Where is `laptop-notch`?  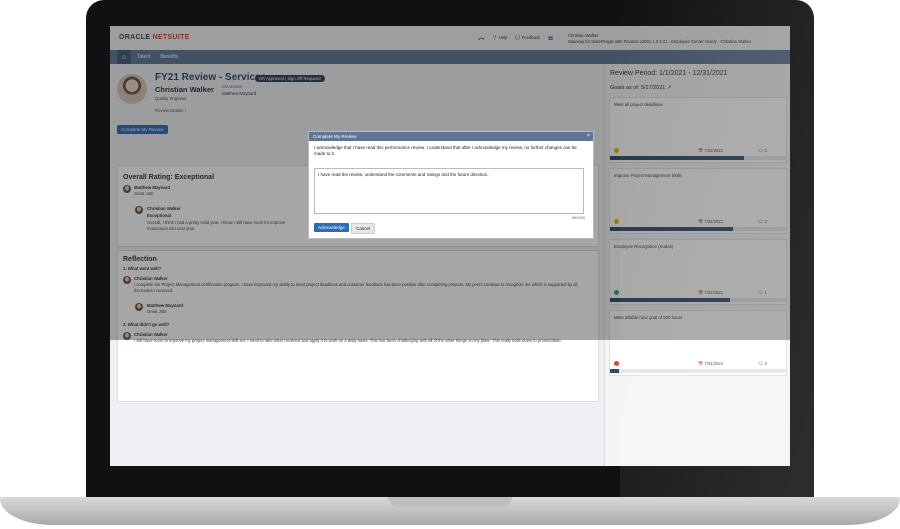 laptop-notch is located at coordinates (450, 502).